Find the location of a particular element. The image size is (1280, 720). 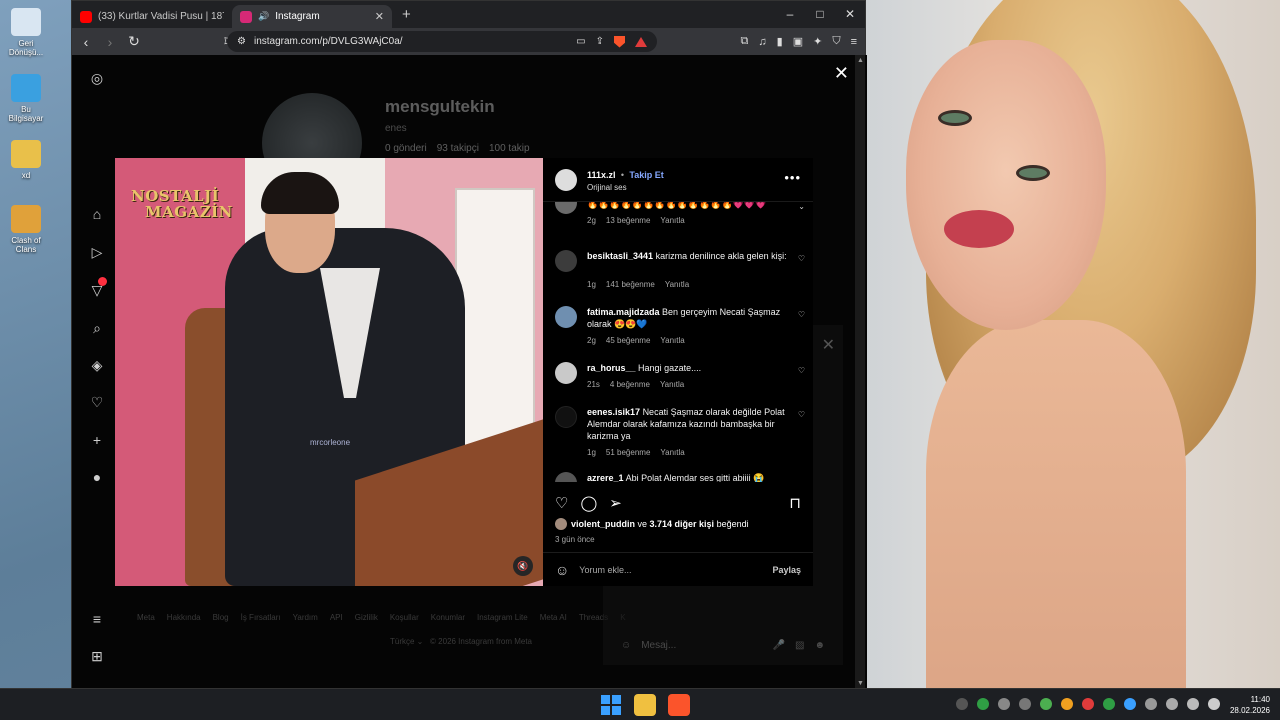

leo-ai-icon: ✦ is located at coordinates (817, 41).